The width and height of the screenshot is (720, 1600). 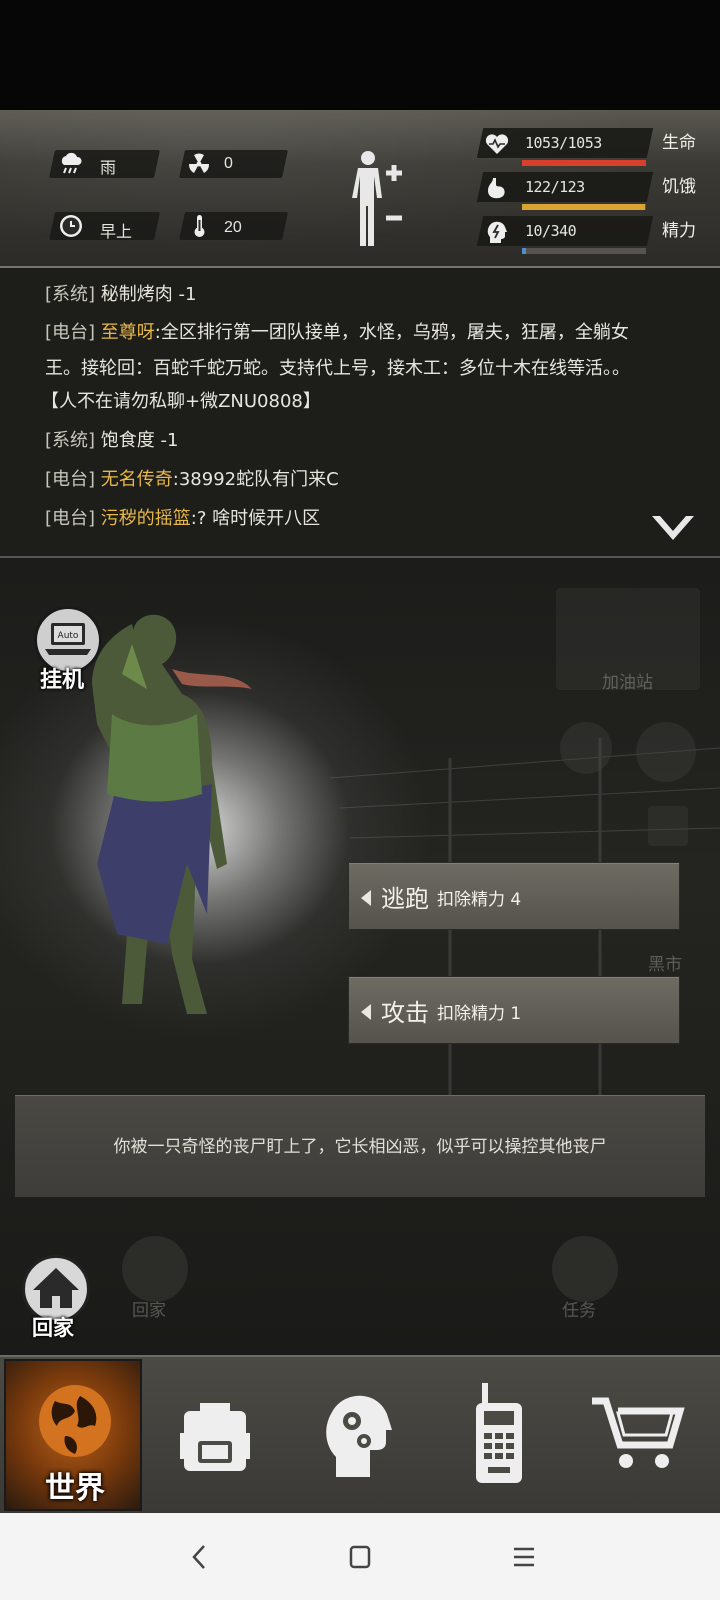 I want to click on recents-menu-icon, so click(x=524, y=1557).